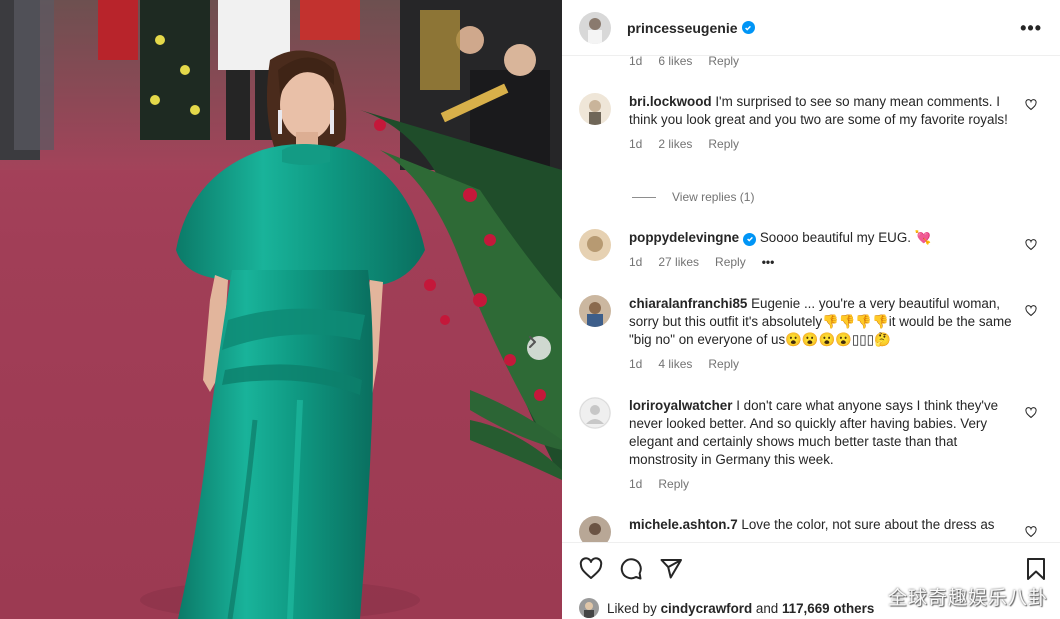  What do you see at coordinates (713, 197) in the screenshot?
I see `view-replies-label: View replies (1)` at bounding box center [713, 197].